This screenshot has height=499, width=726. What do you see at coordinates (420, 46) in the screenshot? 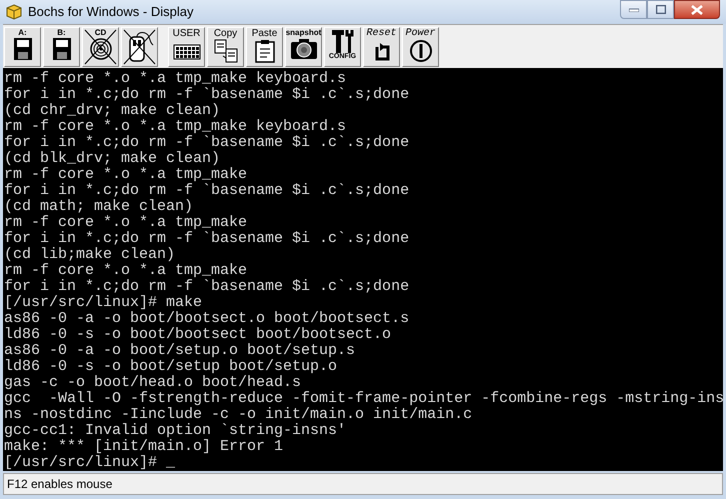
I see `toolbar-button: Power` at bounding box center [420, 46].